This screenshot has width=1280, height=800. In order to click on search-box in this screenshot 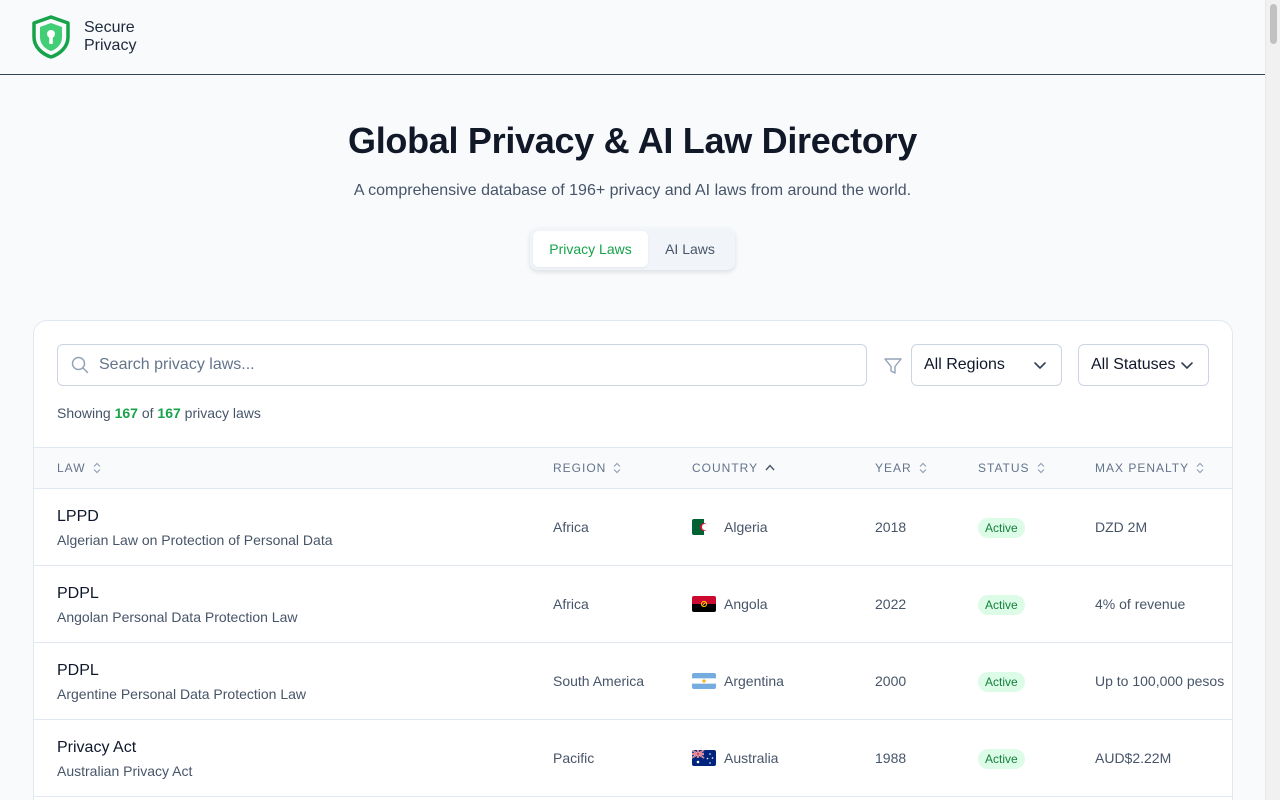, I will do `click(462, 365)`.